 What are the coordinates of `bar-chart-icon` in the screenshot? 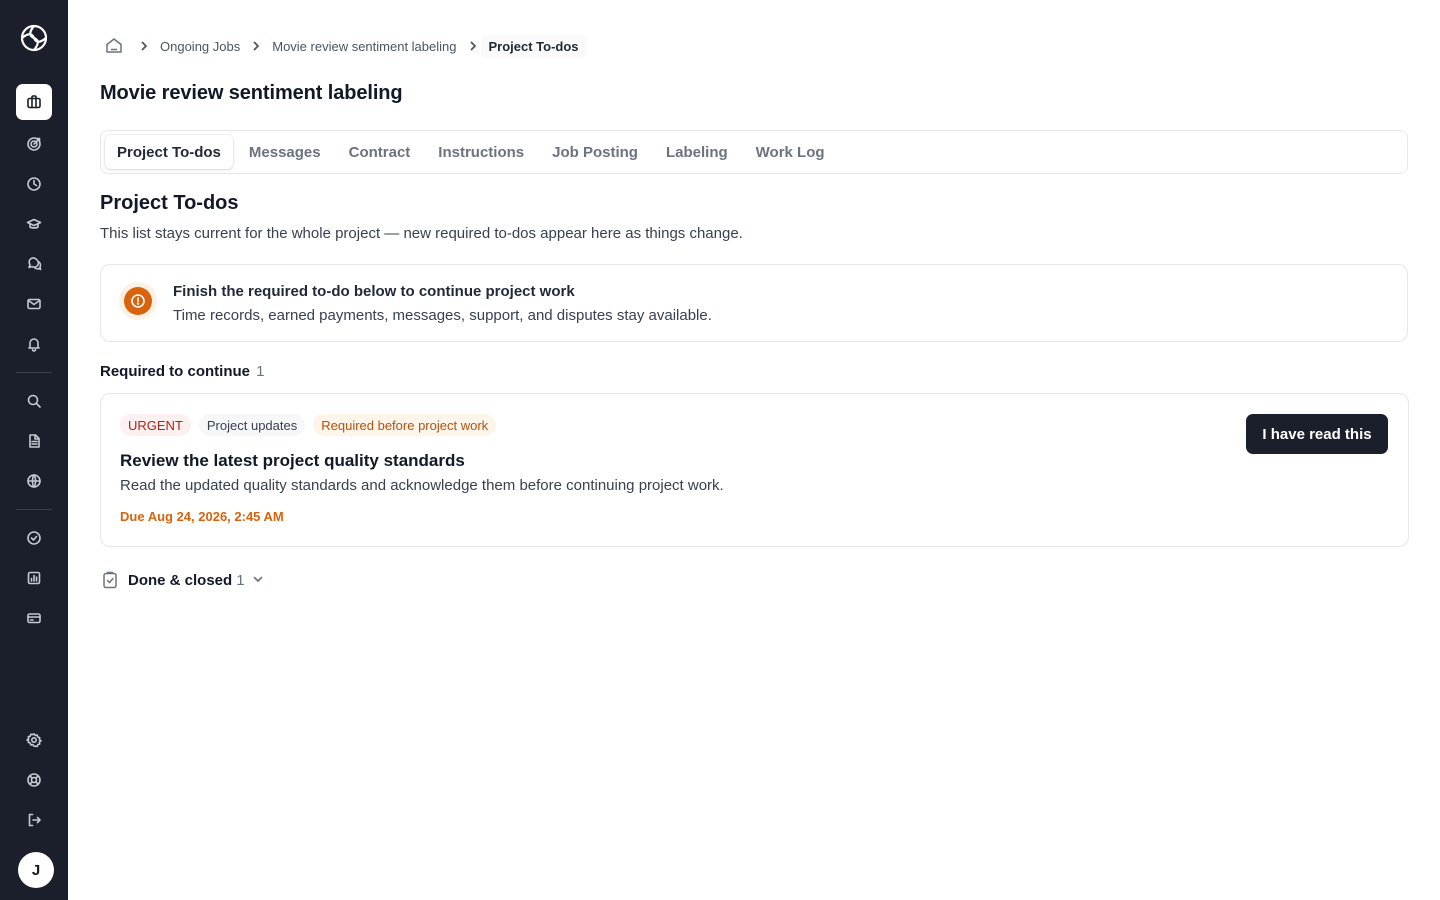 It's located at (34, 578).